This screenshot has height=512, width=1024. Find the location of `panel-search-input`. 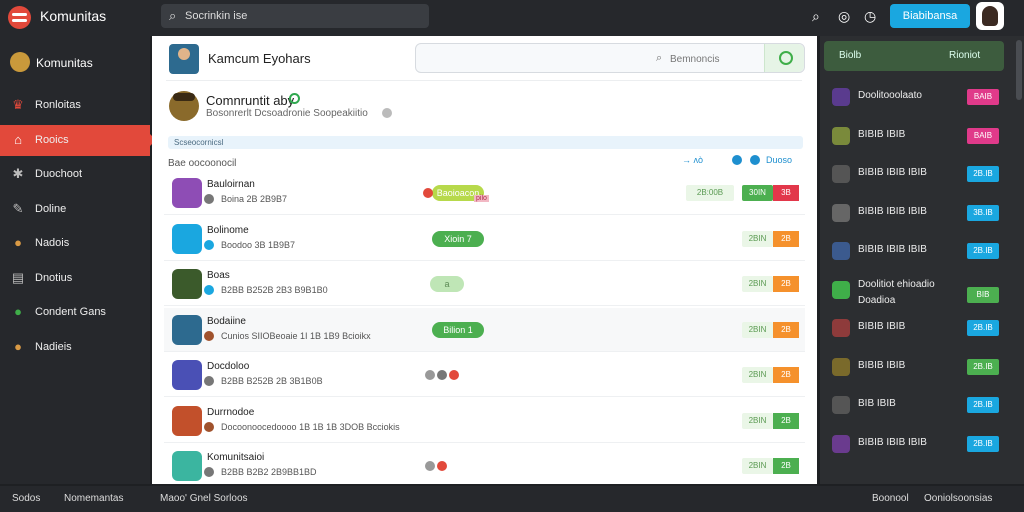

panel-search-input is located at coordinates (715, 59).